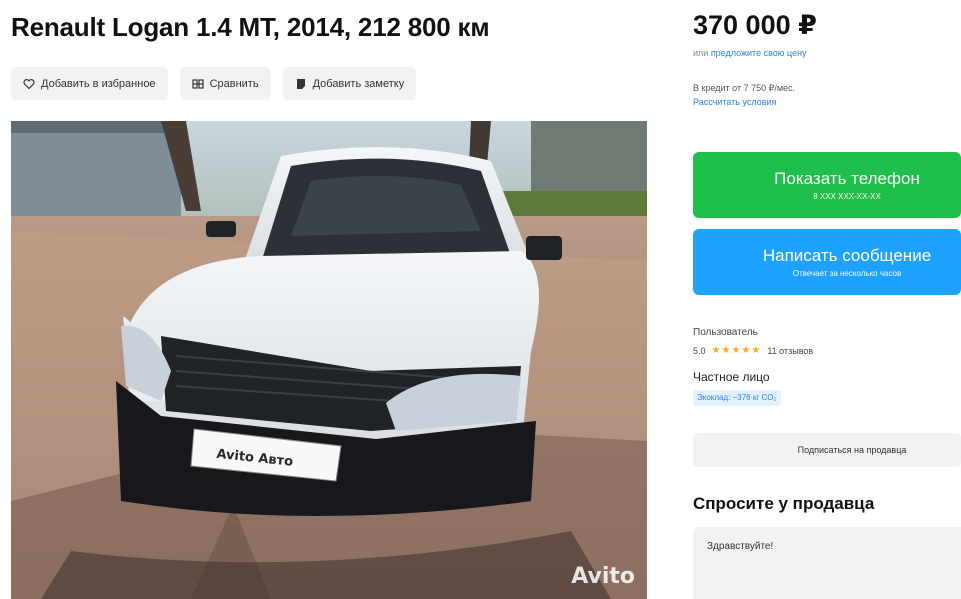 Image resolution: width=961 pixels, height=599 pixels. I want to click on avito-watermark: Avito, so click(603, 576).